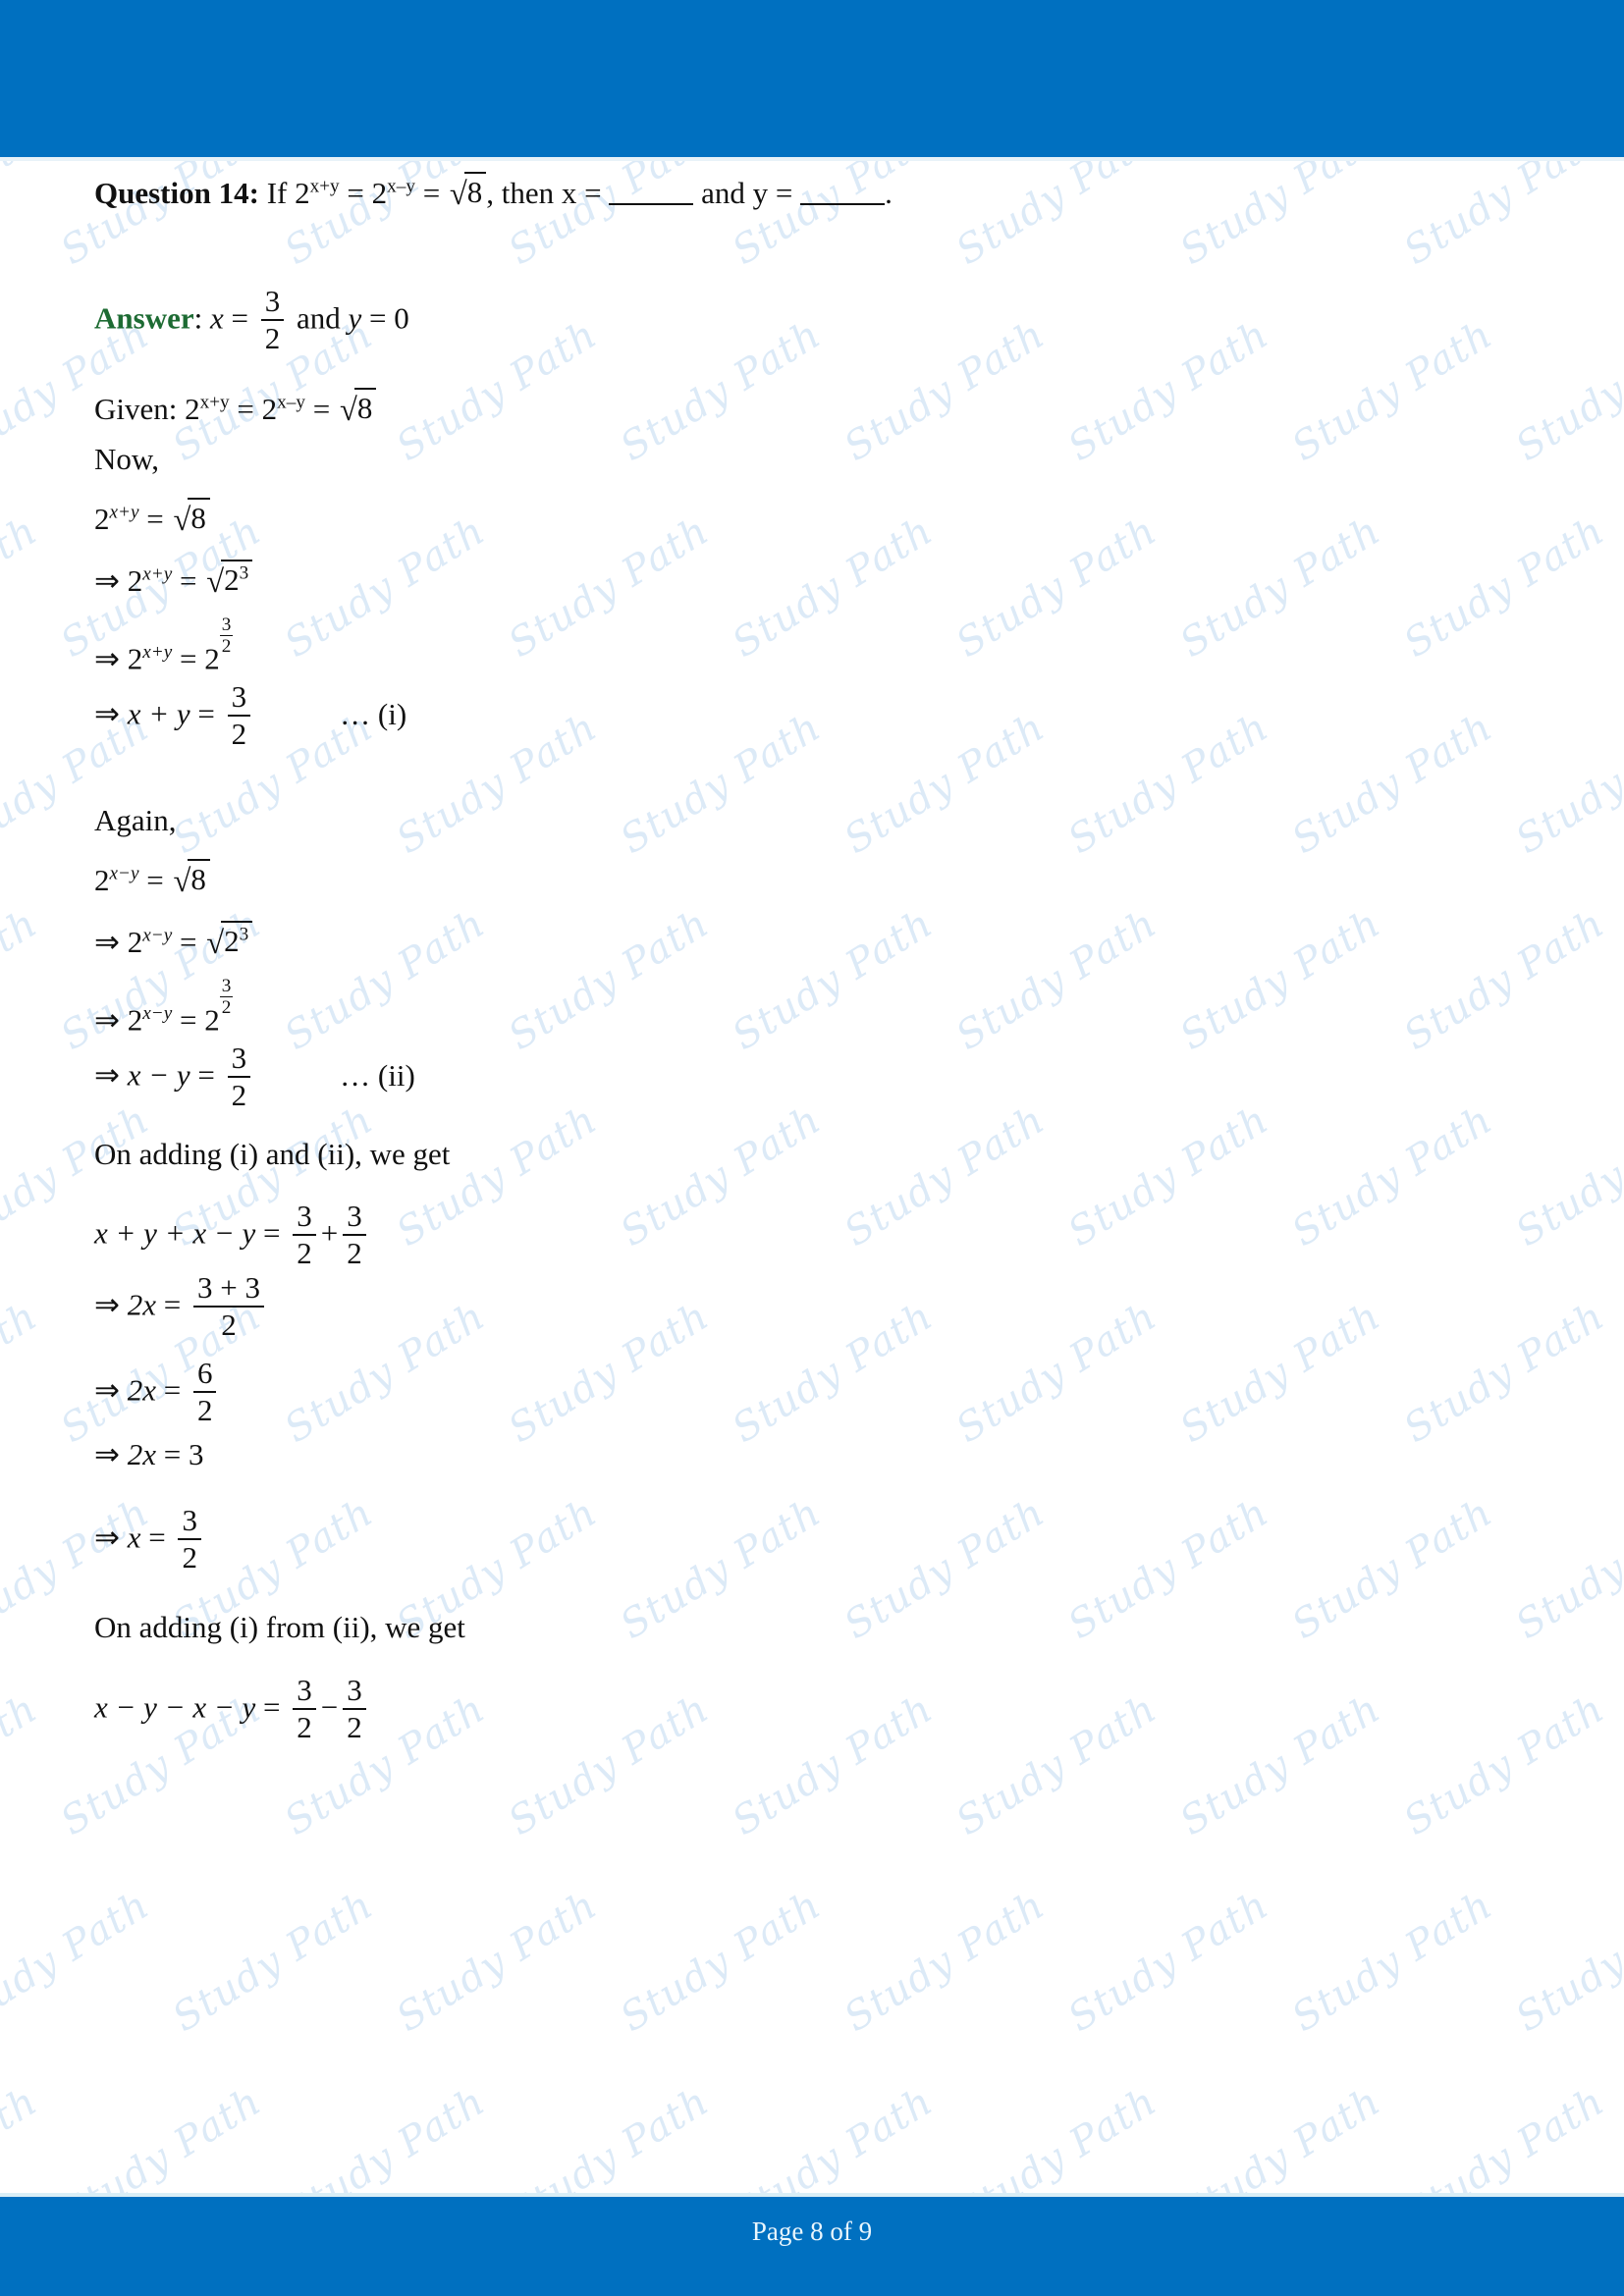 The height and width of the screenshot is (2296, 1624). Describe the element at coordinates (251, 320) in the screenshot. I see `answer-line: Answer: x = 32 and y = 0` at that location.